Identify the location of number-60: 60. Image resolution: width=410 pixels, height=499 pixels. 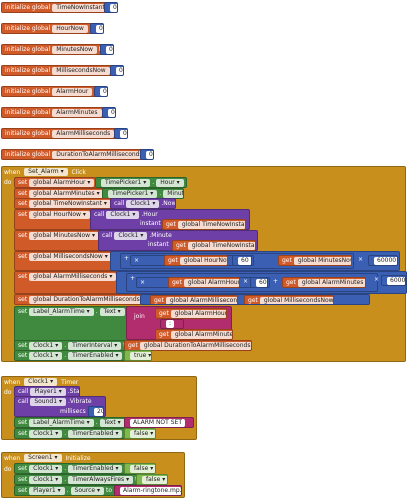
(259, 282).